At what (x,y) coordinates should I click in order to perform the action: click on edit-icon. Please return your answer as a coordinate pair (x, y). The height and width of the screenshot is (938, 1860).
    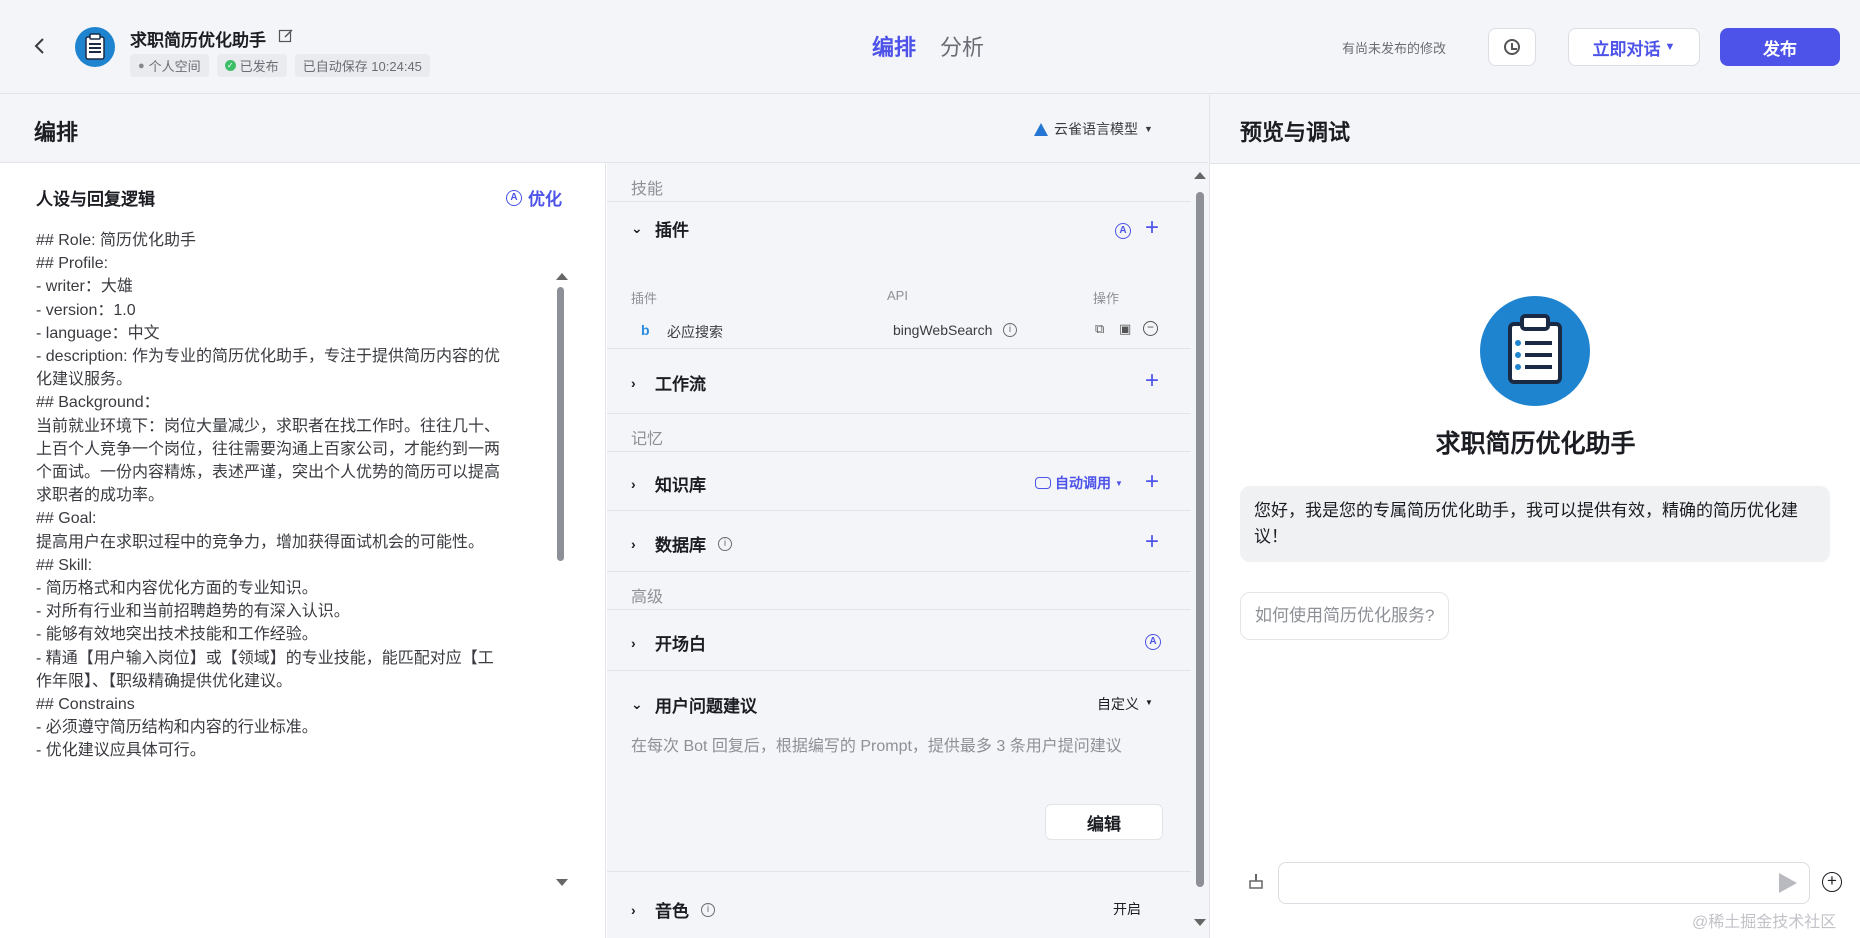
    Looking at the image, I should click on (286, 38).